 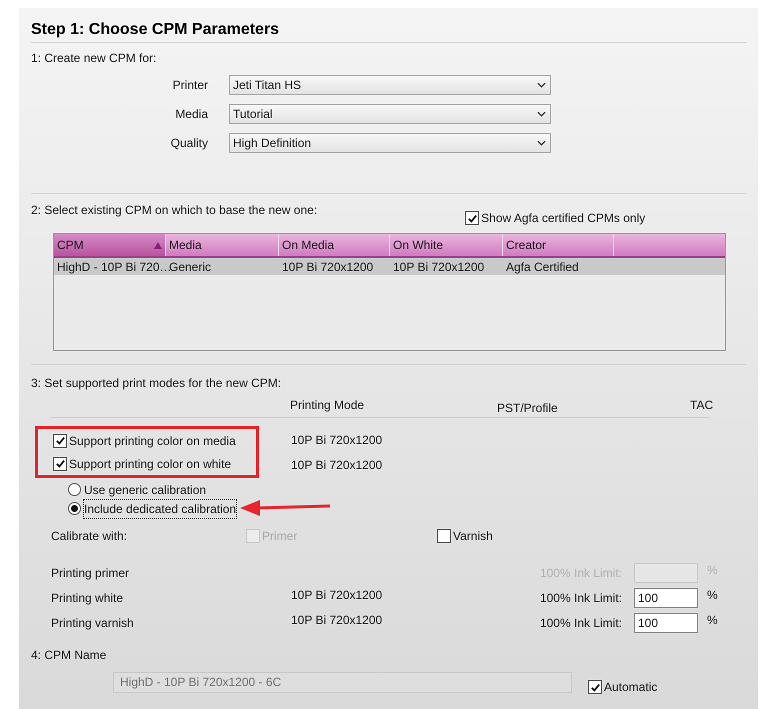 What do you see at coordinates (280, 536) in the screenshot?
I see `checkbox-label: Primer` at bounding box center [280, 536].